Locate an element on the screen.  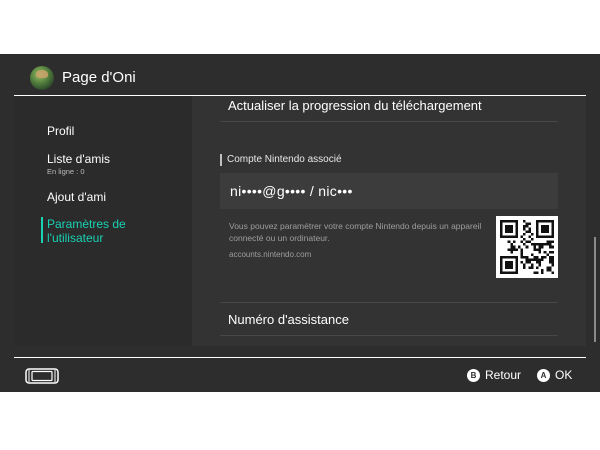
ok-label: OK is located at coordinates (564, 375).